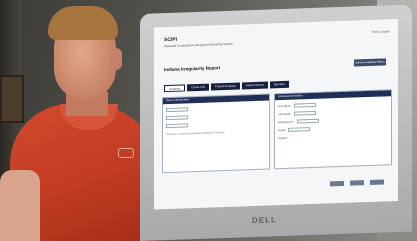 The width and height of the screenshot is (417, 241). Describe the element at coordinates (370, 62) in the screenshot. I see `submit-report-button: Submit Irregularity Report` at that location.